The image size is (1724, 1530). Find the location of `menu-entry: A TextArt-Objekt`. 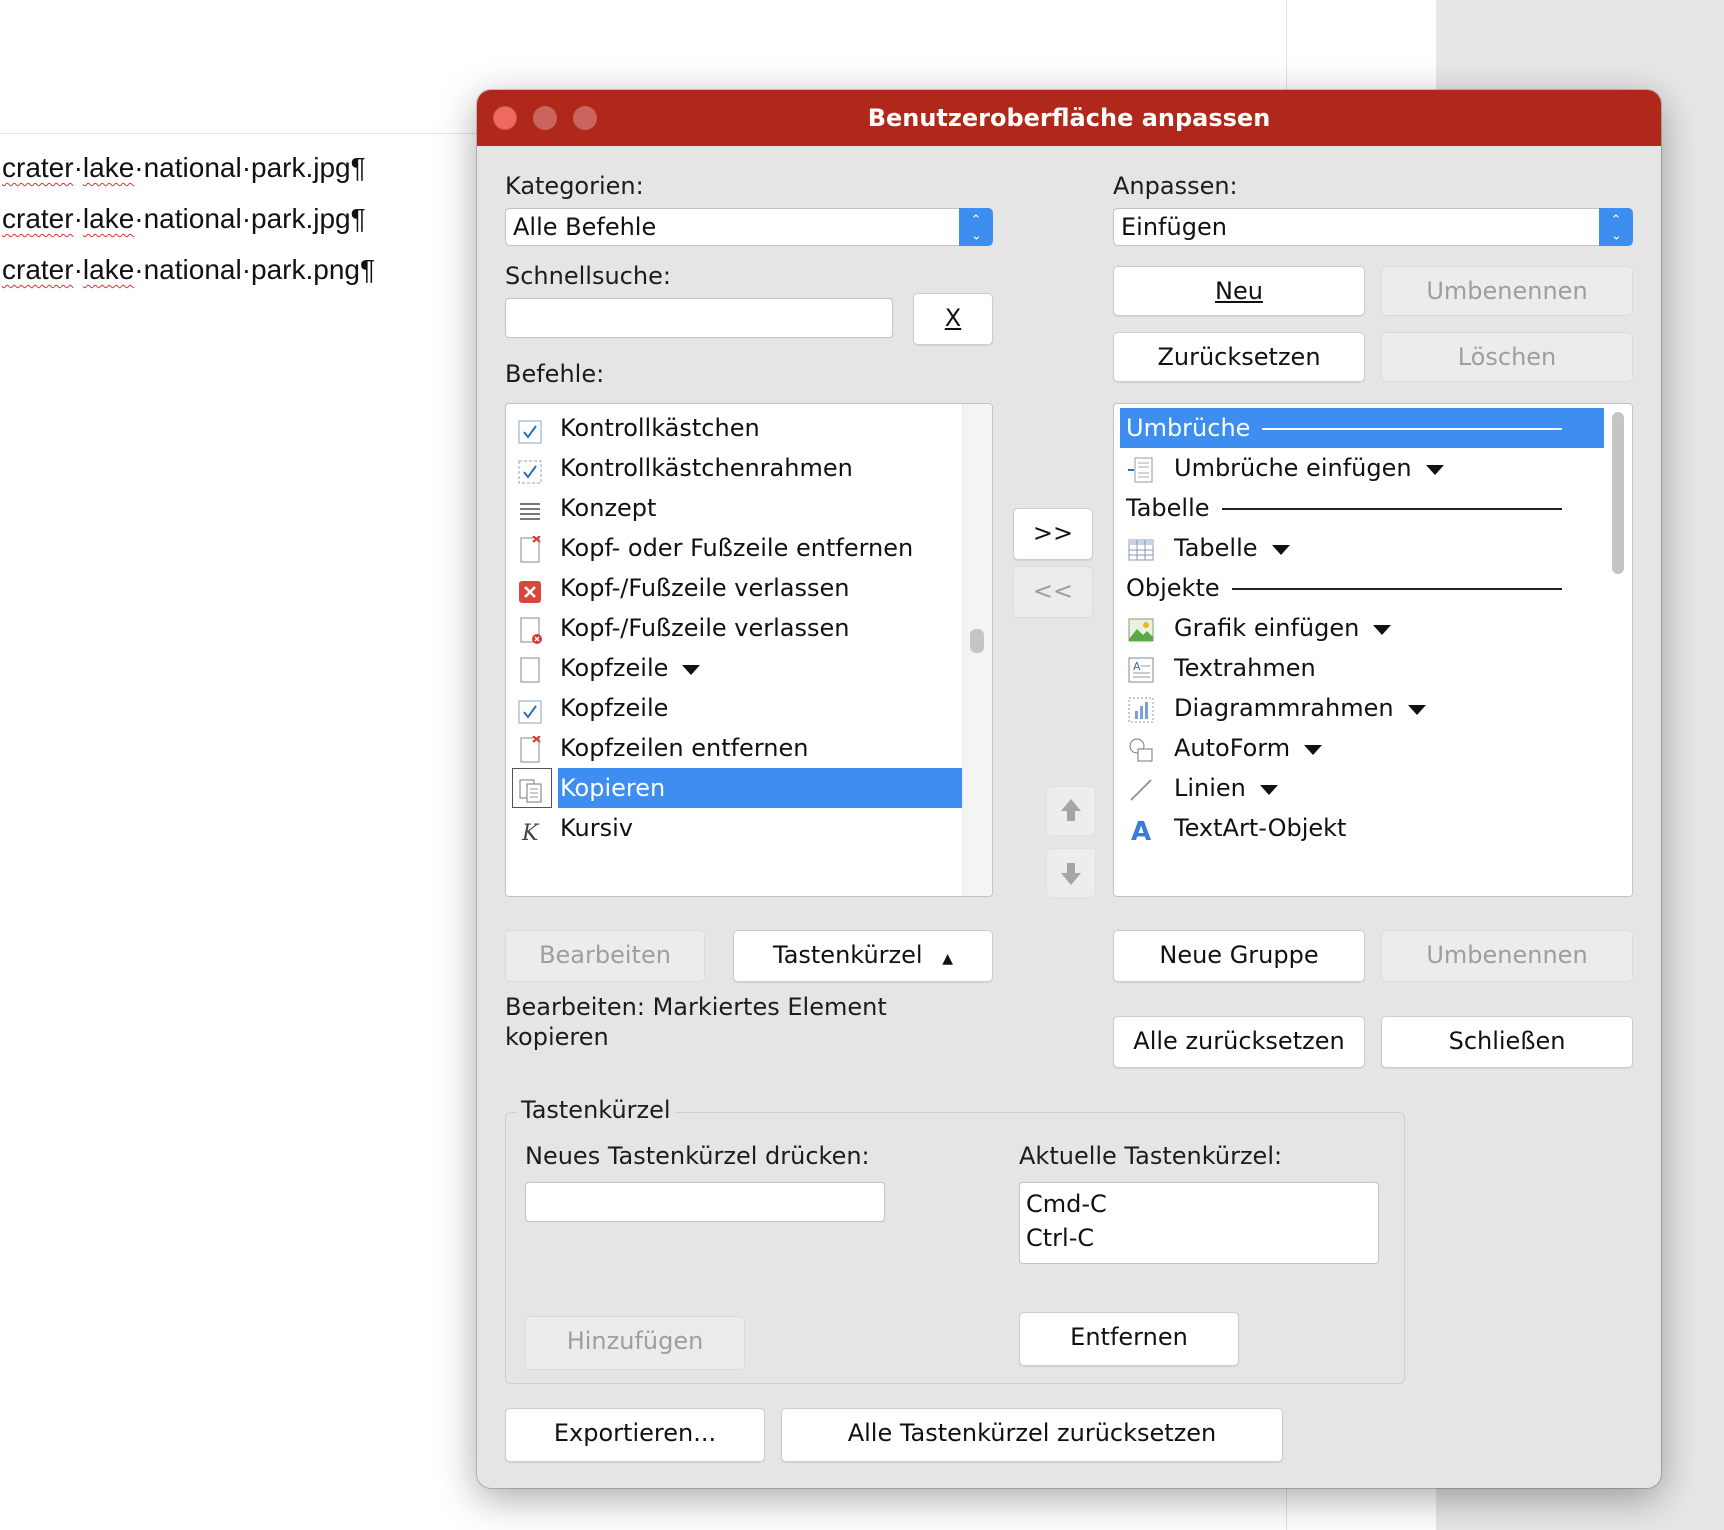

menu-entry: A TextArt-Objekt is located at coordinates (1362, 828).